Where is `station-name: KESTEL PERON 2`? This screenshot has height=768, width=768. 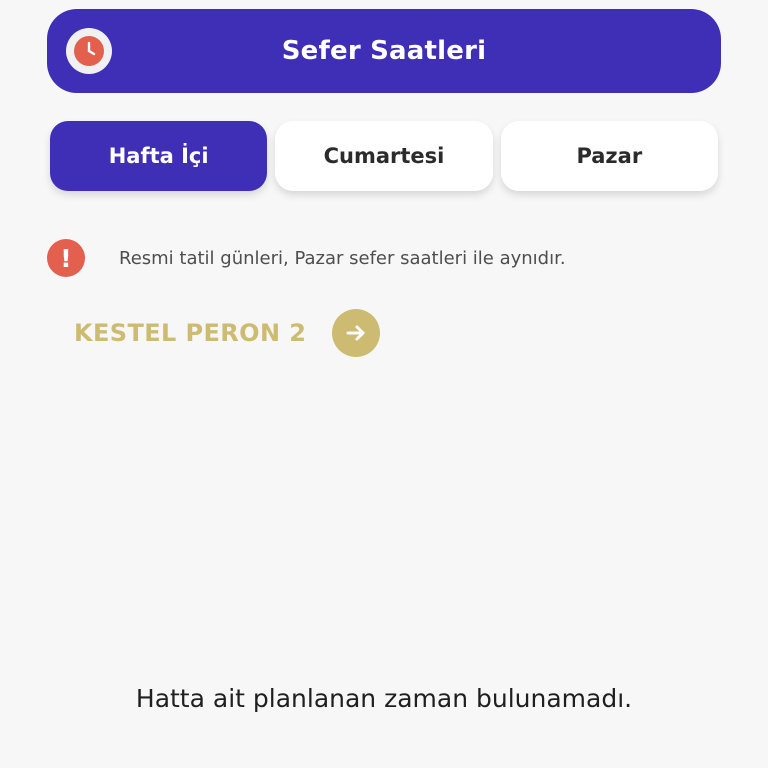
station-name: KESTEL PERON 2 is located at coordinates (190, 333).